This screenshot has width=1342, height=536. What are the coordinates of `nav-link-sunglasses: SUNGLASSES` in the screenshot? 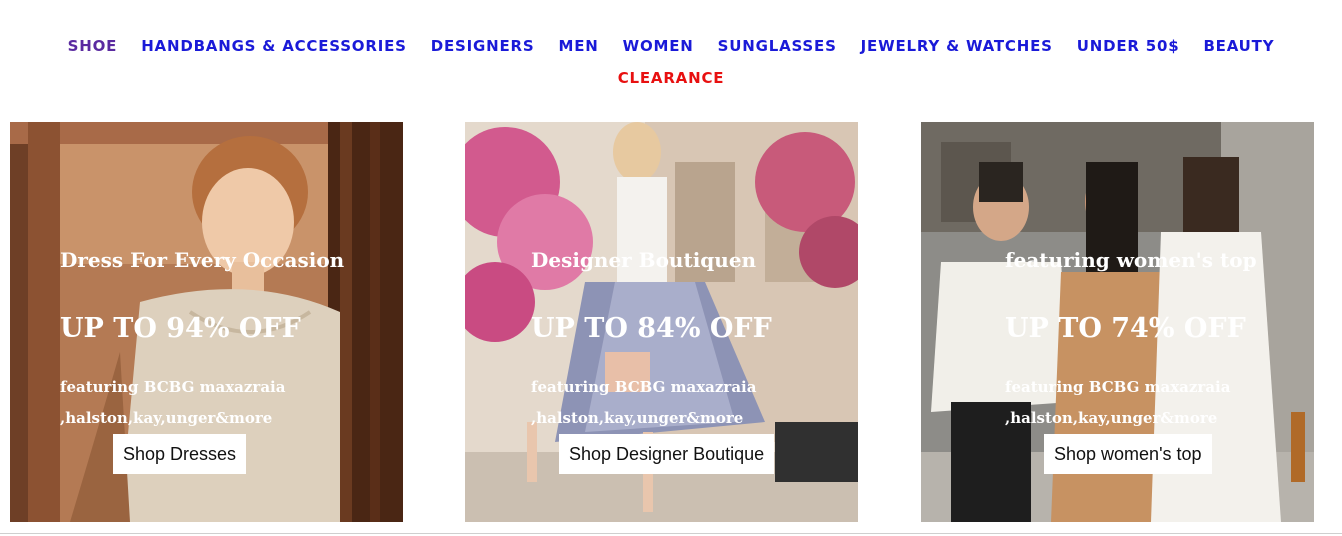 It's located at (777, 46).